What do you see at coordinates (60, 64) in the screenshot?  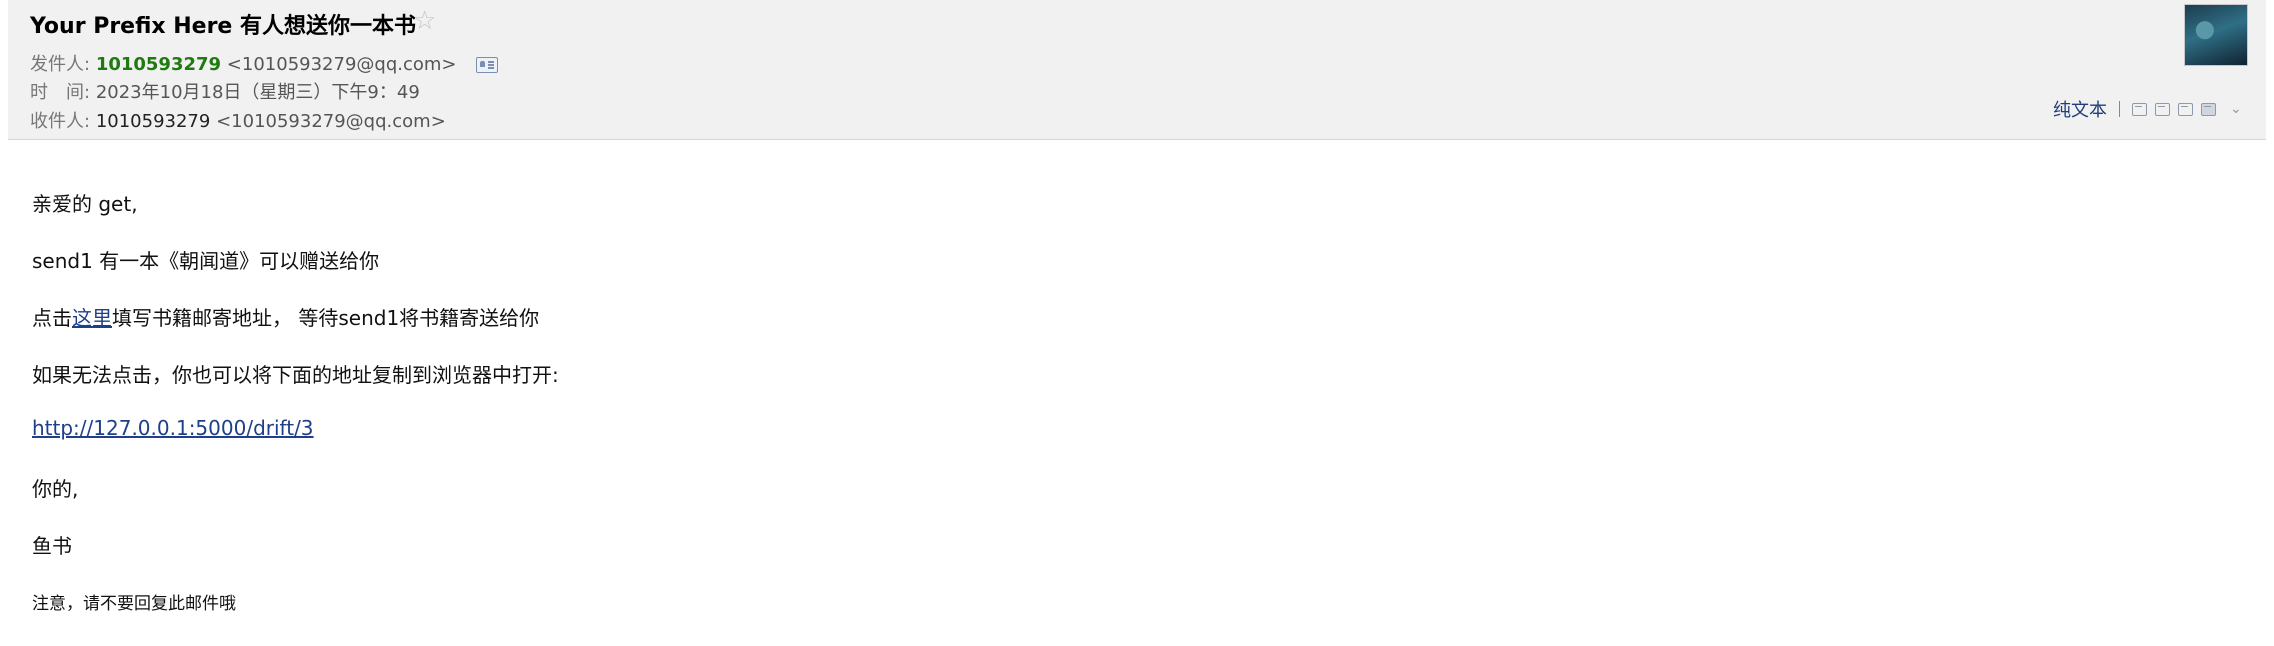 I see `from-label: 发件人:` at bounding box center [60, 64].